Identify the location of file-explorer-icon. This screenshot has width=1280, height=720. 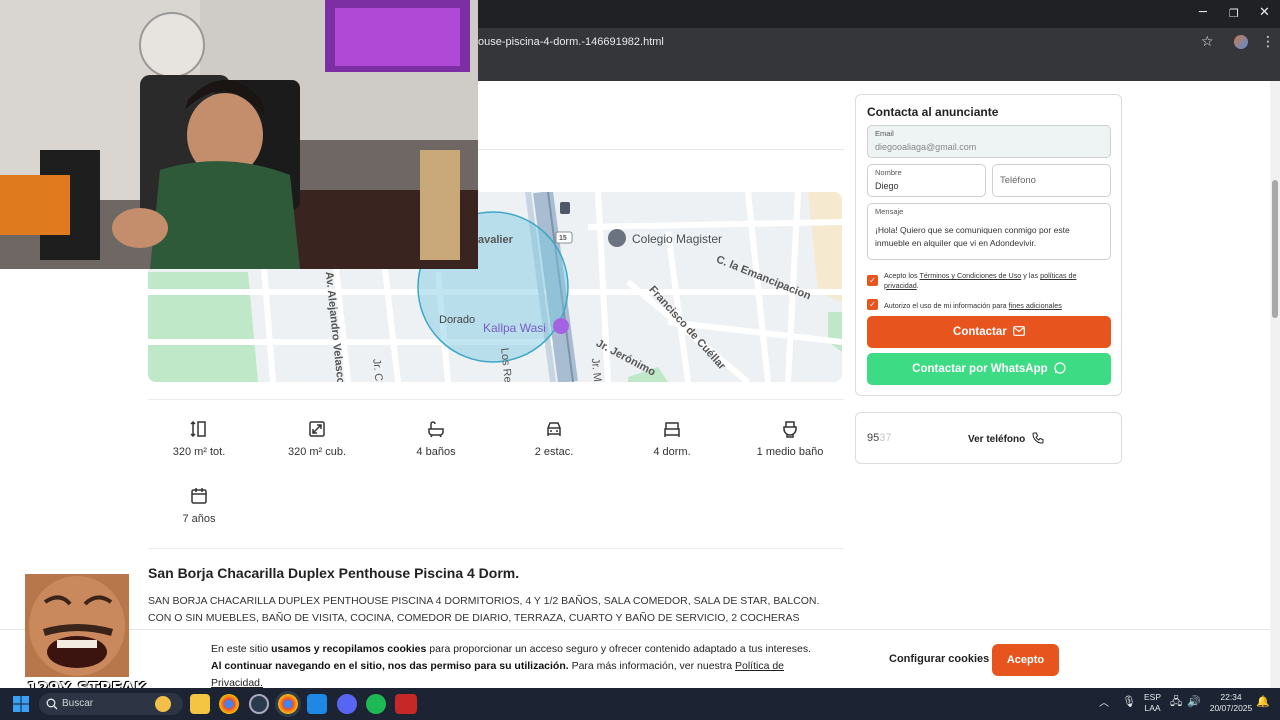
(200, 704).